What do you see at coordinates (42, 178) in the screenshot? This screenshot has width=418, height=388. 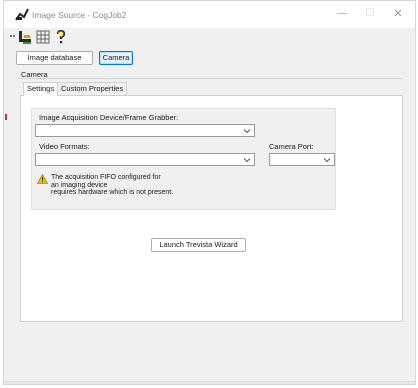 I see `warning-icon` at bounding box center [42, 178].